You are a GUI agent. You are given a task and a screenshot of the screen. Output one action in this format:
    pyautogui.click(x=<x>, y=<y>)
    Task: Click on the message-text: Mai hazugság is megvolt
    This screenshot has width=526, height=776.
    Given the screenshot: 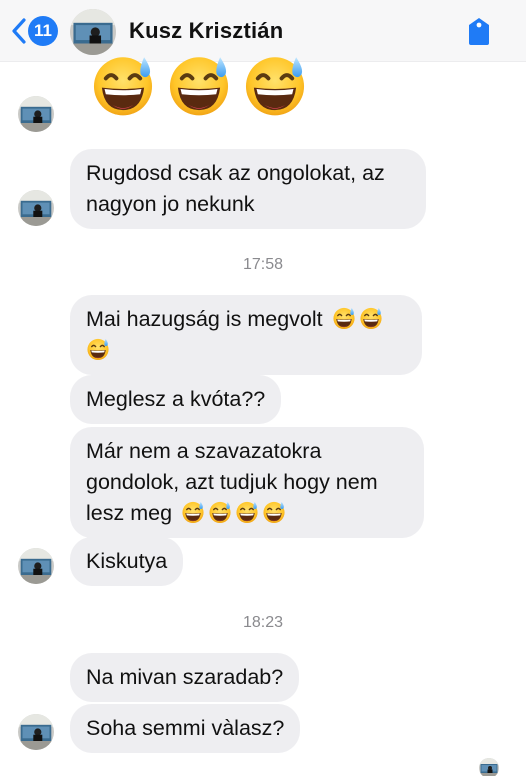 What is the action you would take?
    pyautogui.click(x=204, y=319)
    